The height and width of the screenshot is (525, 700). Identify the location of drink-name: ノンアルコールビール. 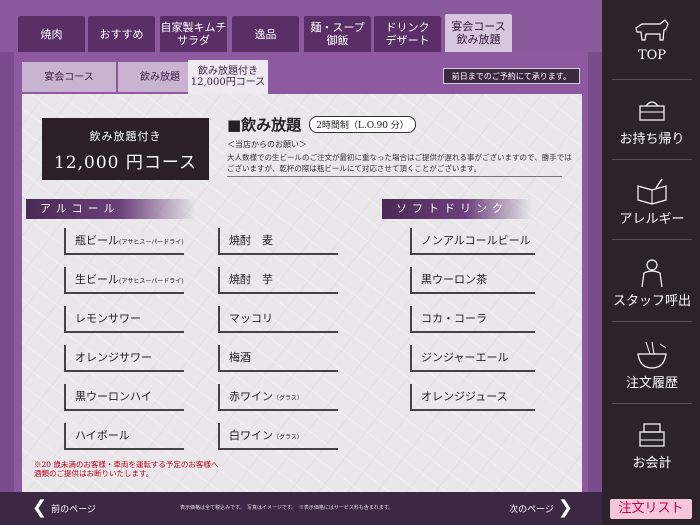
(476, 240).